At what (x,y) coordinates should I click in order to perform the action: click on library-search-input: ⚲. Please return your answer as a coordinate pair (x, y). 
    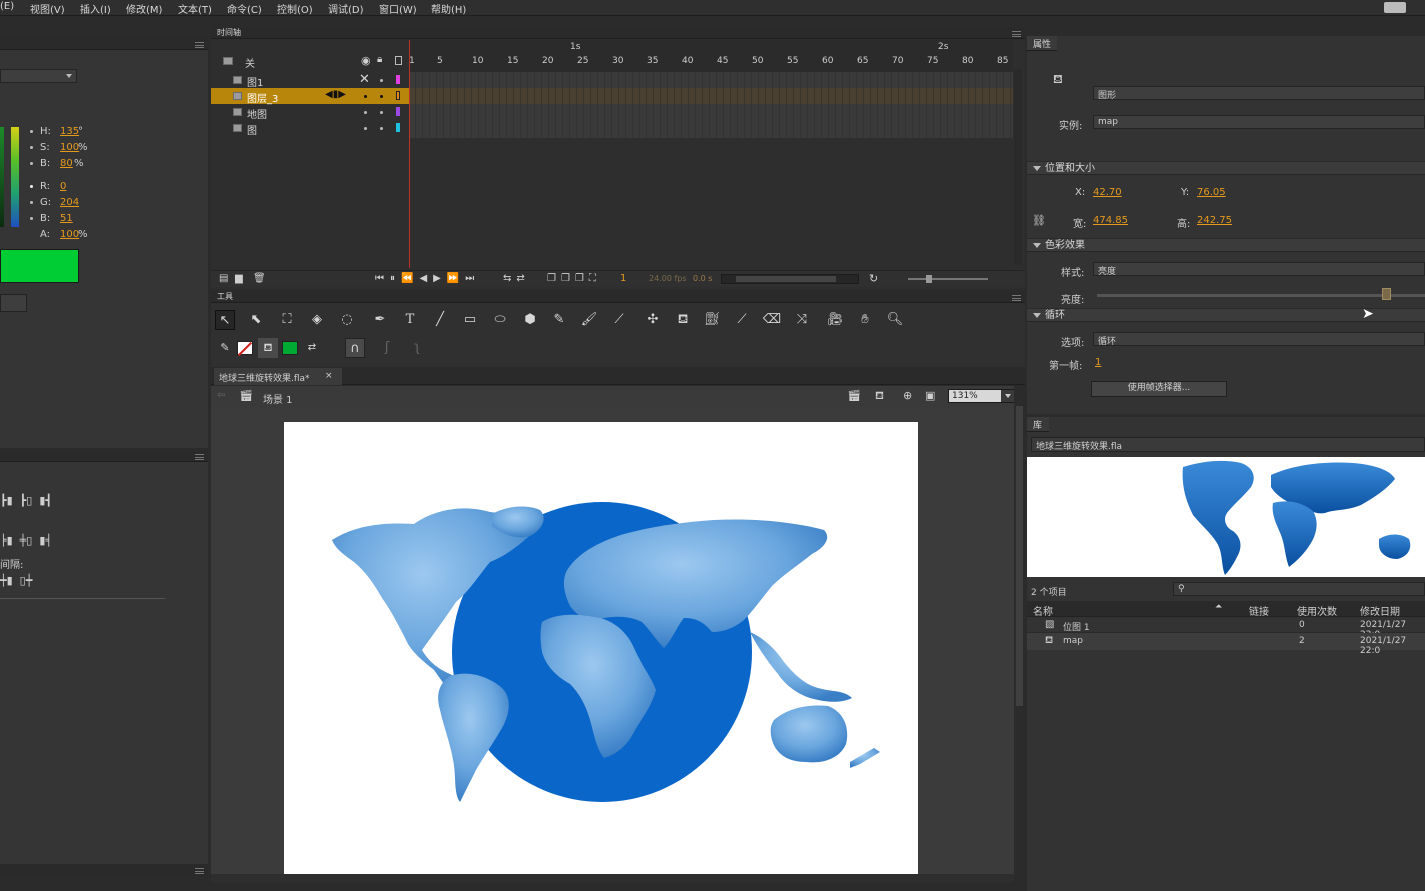
    Looking at the image, I should click on (1299, 589).